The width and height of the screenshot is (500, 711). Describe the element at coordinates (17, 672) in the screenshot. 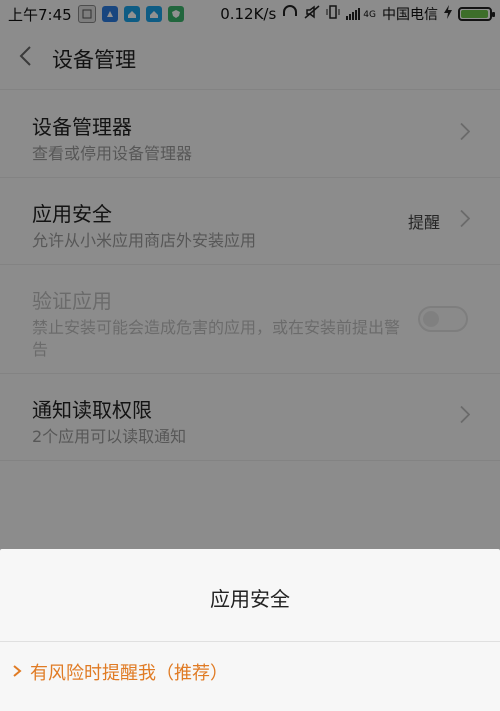

I see `selected-chevron-icon` at that location.